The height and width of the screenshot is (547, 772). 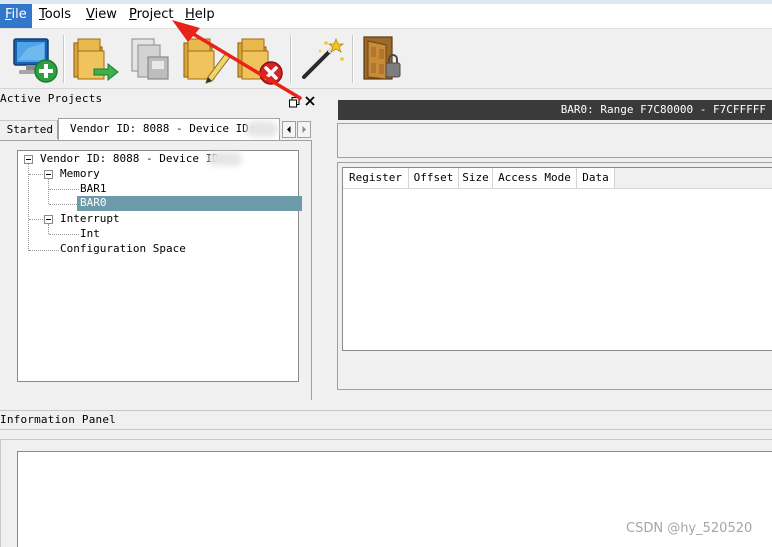 I want to click on panel-border, so click(x=311, y=270).